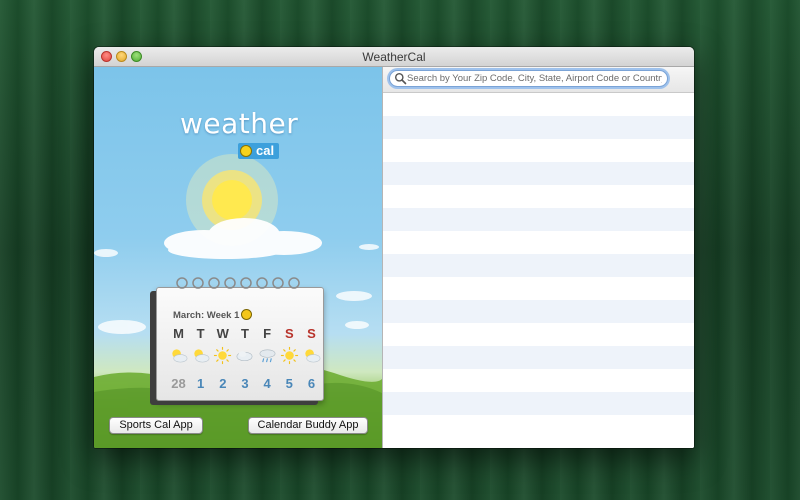 This screenshot has height=500, width=800. What do you see at coordinates (401, 79) in the screenshot?
I see `search-icon` at bounding box center [401, 79].